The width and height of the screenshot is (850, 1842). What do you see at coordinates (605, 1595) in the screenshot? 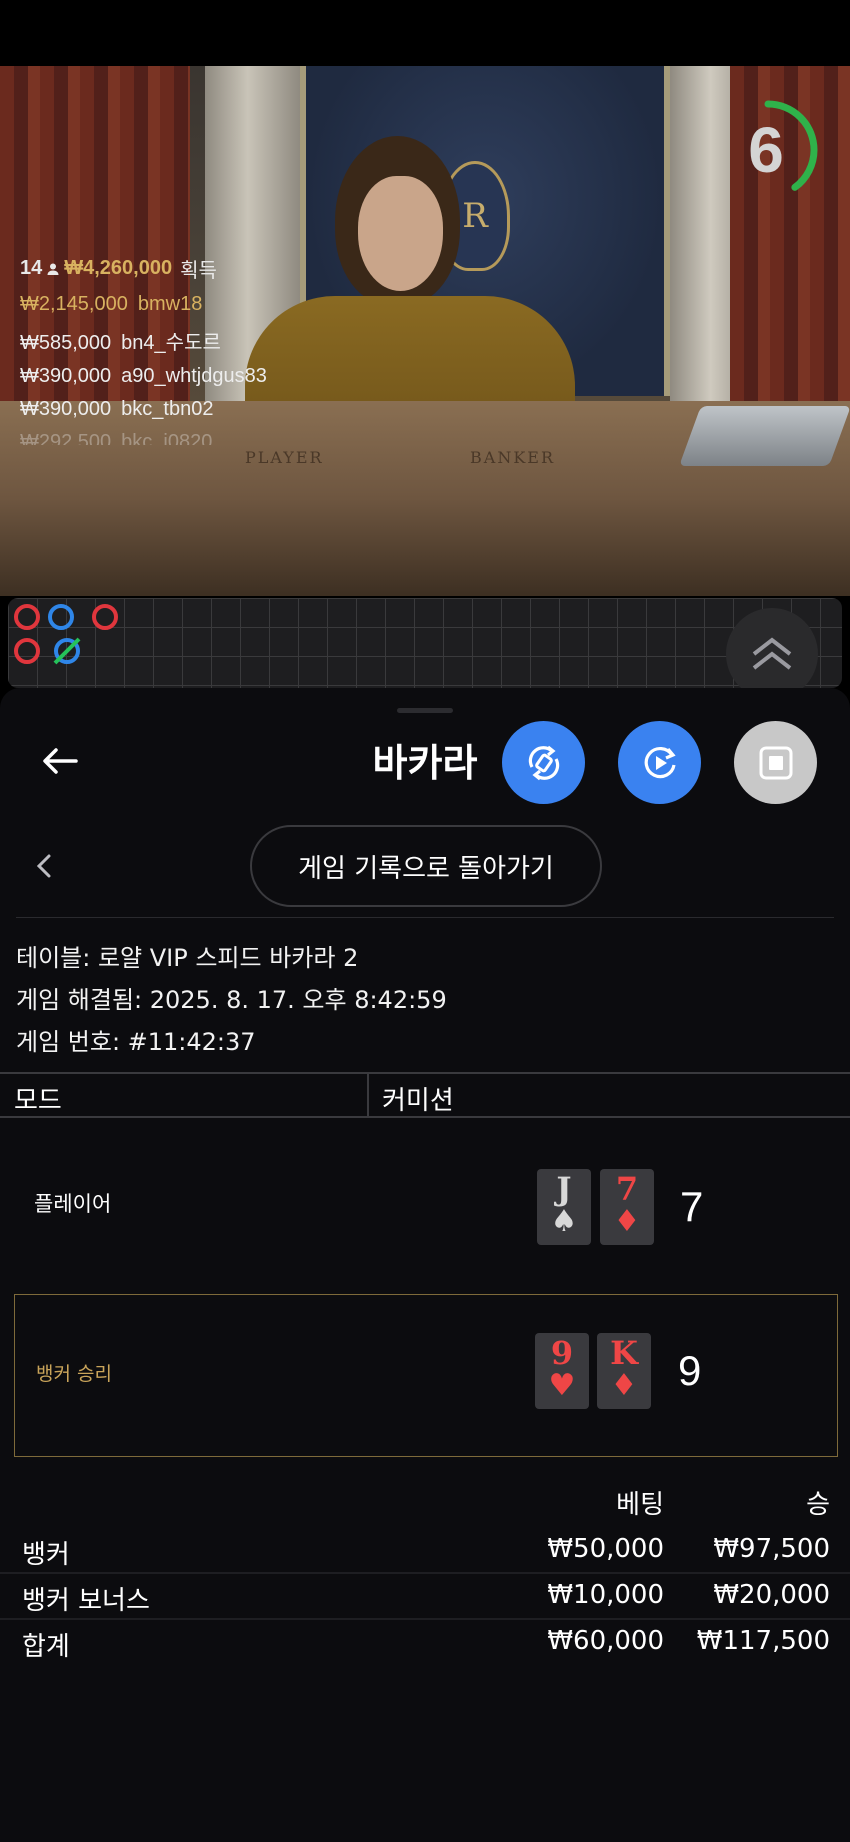
I see `bet-amount: ₩10,000` at bounding box center [605, 1595].